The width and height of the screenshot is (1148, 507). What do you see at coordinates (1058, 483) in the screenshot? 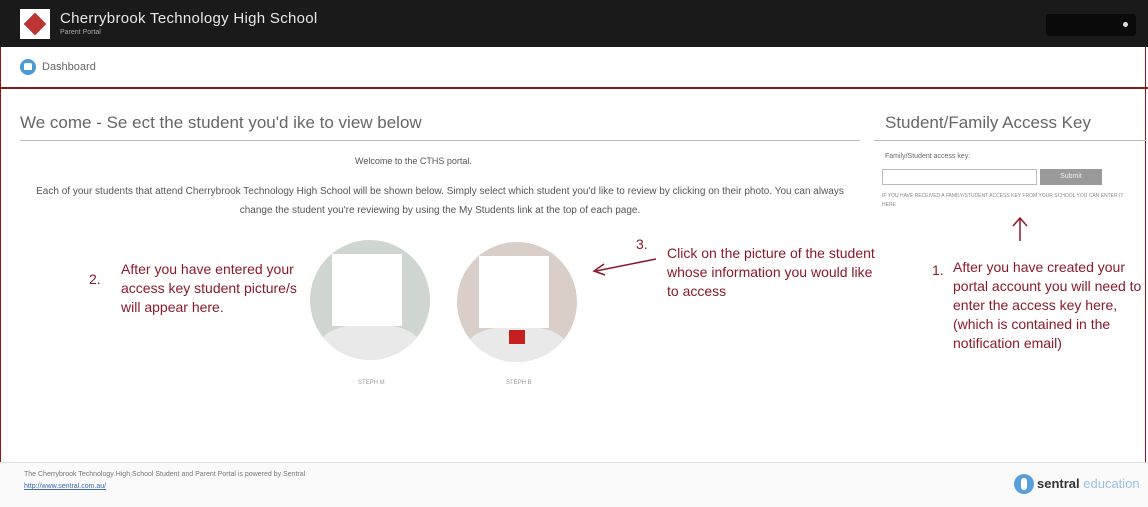
I see `brand-main: sentral` at bounding box center [1058, 483].